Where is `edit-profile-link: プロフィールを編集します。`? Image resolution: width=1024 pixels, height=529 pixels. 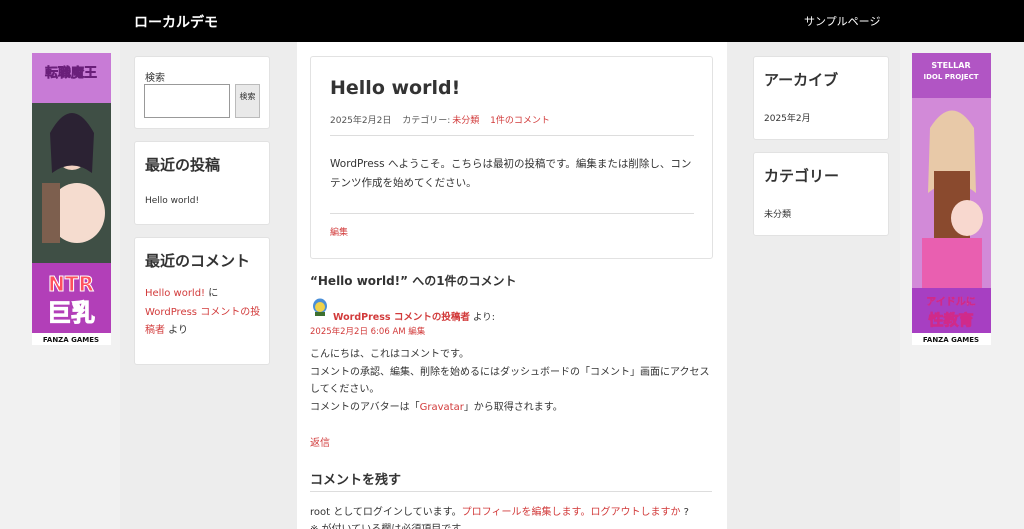
edit-profile-link: プロフィールを編集します。 is located at coordinates (526, 512).